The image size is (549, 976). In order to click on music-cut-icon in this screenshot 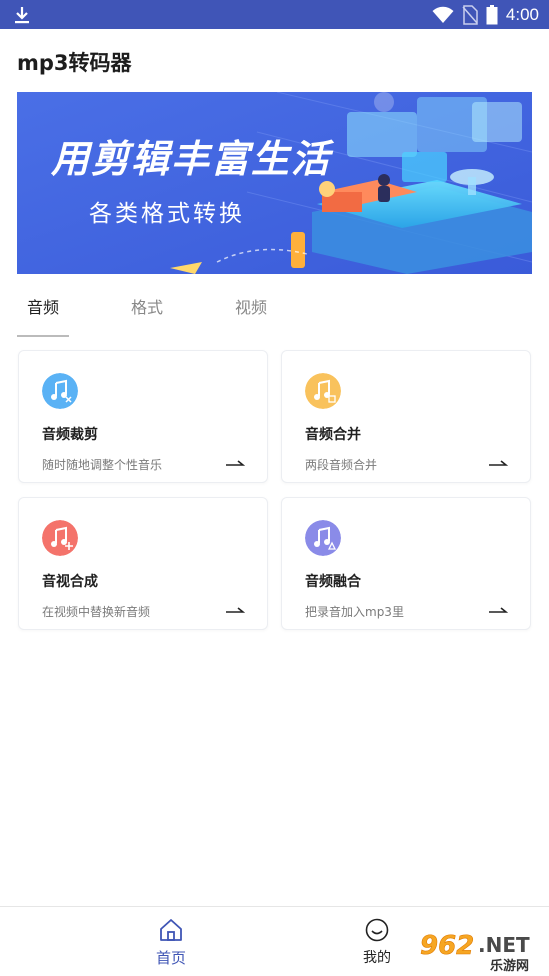, I will do `click(60, 391)`.